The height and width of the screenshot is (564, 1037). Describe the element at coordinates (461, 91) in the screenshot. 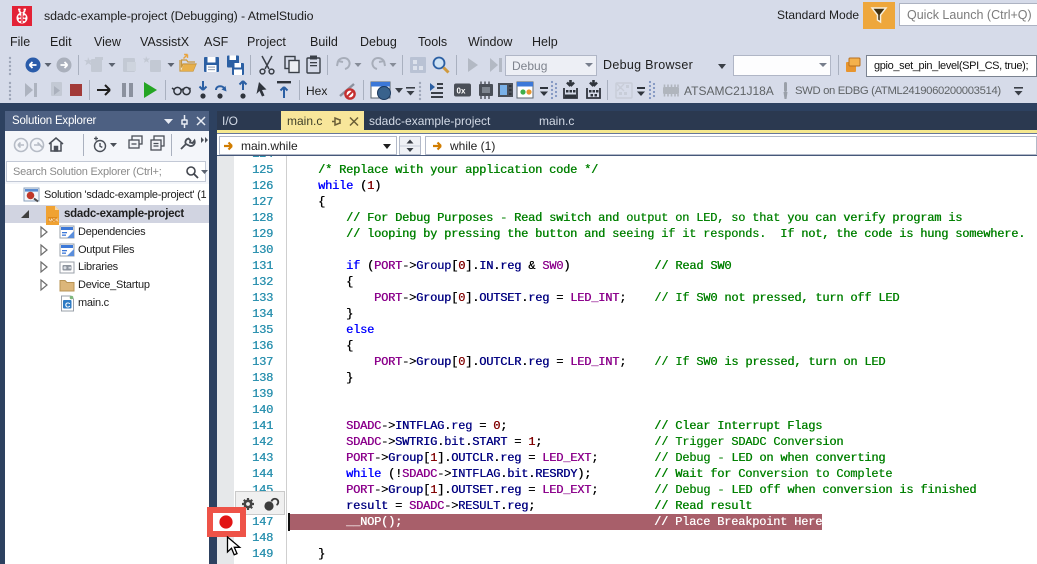

I see `svg-text: 0x` at that location.